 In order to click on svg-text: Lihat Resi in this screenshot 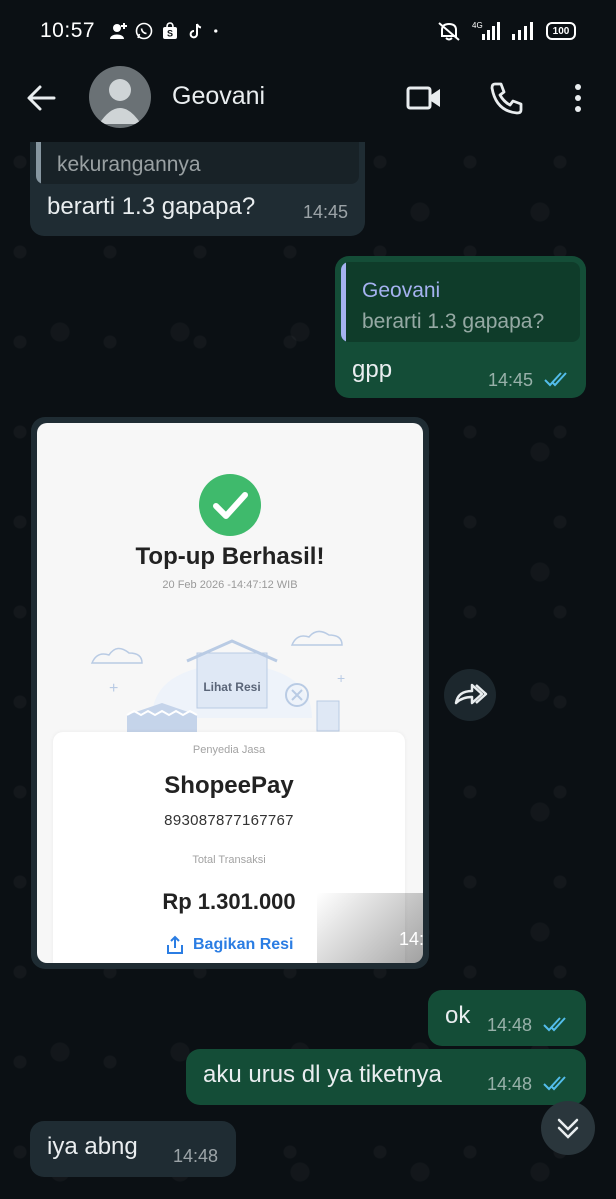, I will do `click(231, 687)`.